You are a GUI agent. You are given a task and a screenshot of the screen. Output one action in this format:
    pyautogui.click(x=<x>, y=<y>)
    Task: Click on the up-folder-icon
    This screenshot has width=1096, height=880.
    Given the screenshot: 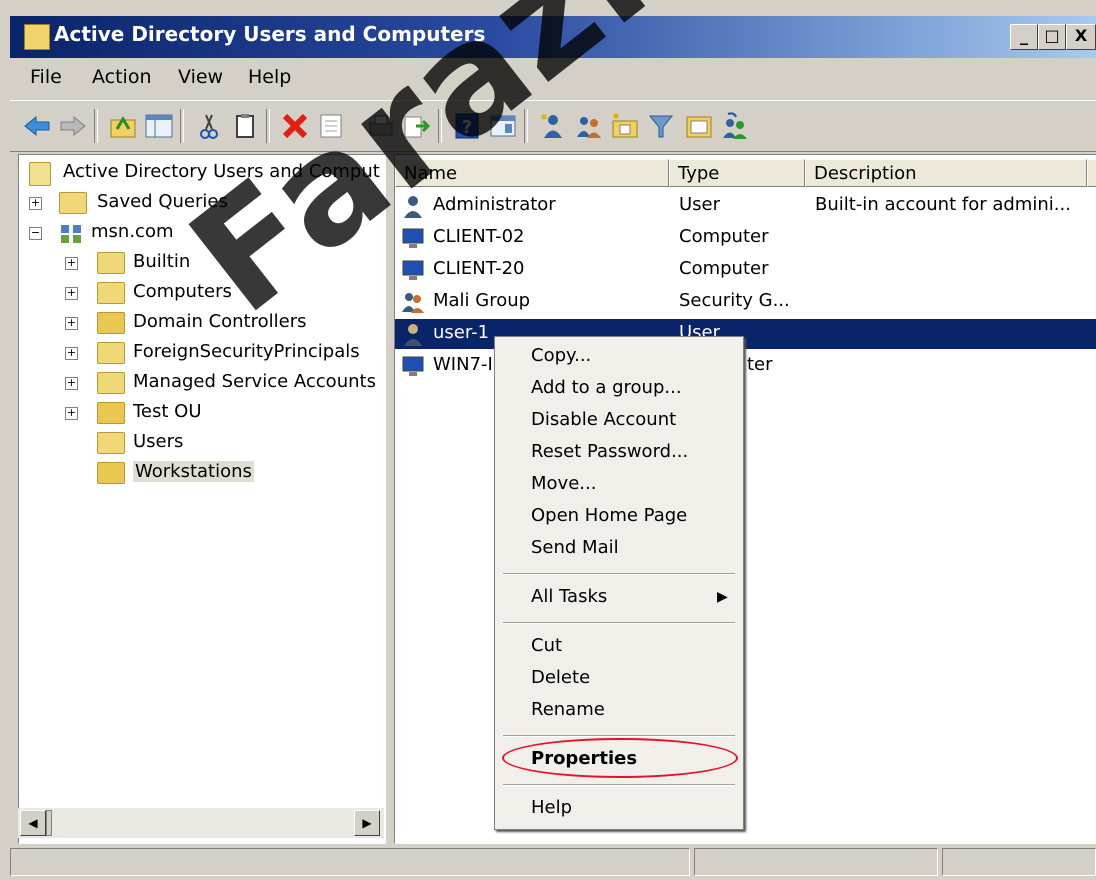 What is the action you would take?
    pyautogui.click(x=123, y=126)
    